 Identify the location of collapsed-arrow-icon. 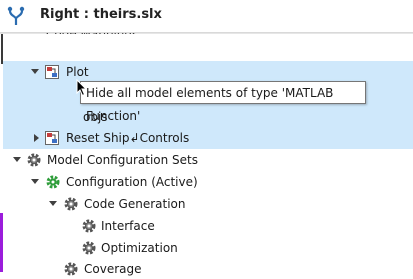
(36, 138).